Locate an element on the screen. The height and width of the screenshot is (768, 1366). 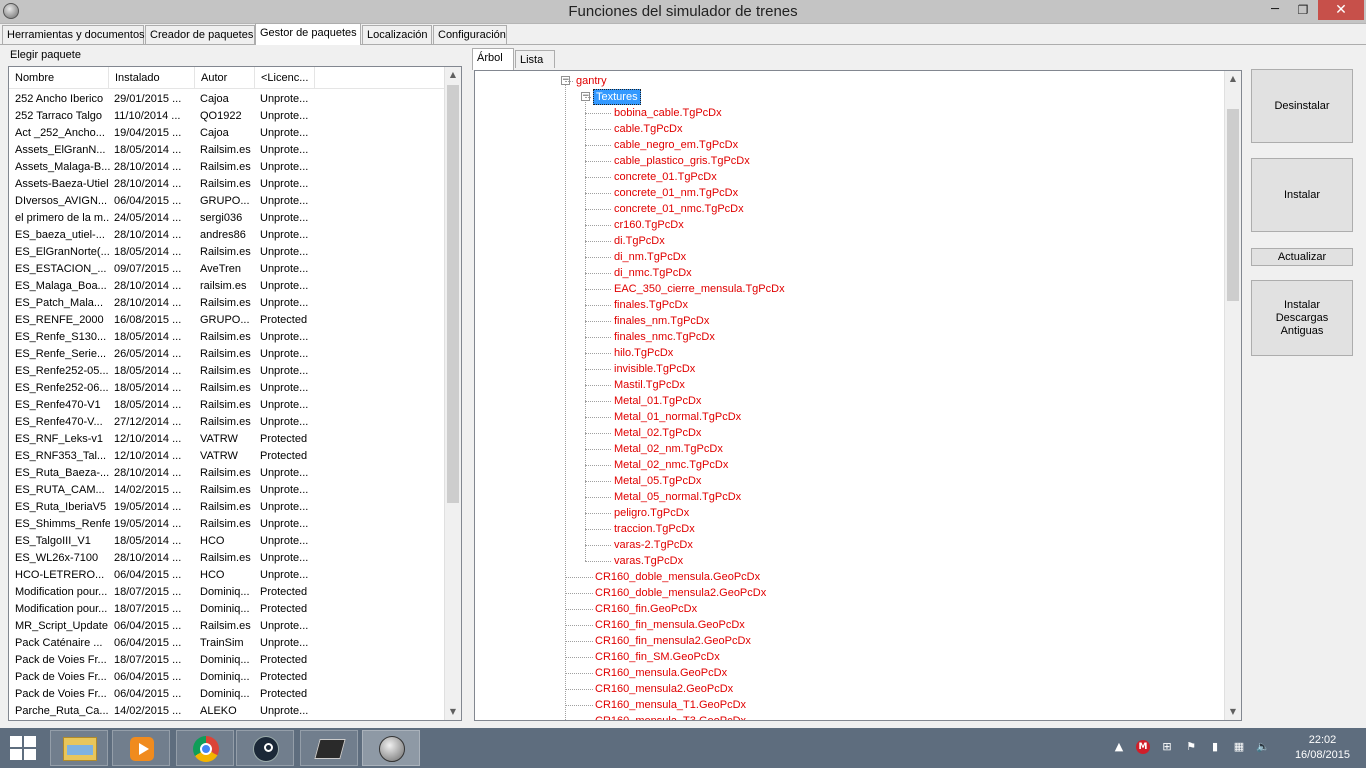
tree-node-texture: hilo.TgPcDx is located at coordinates (643, 353).